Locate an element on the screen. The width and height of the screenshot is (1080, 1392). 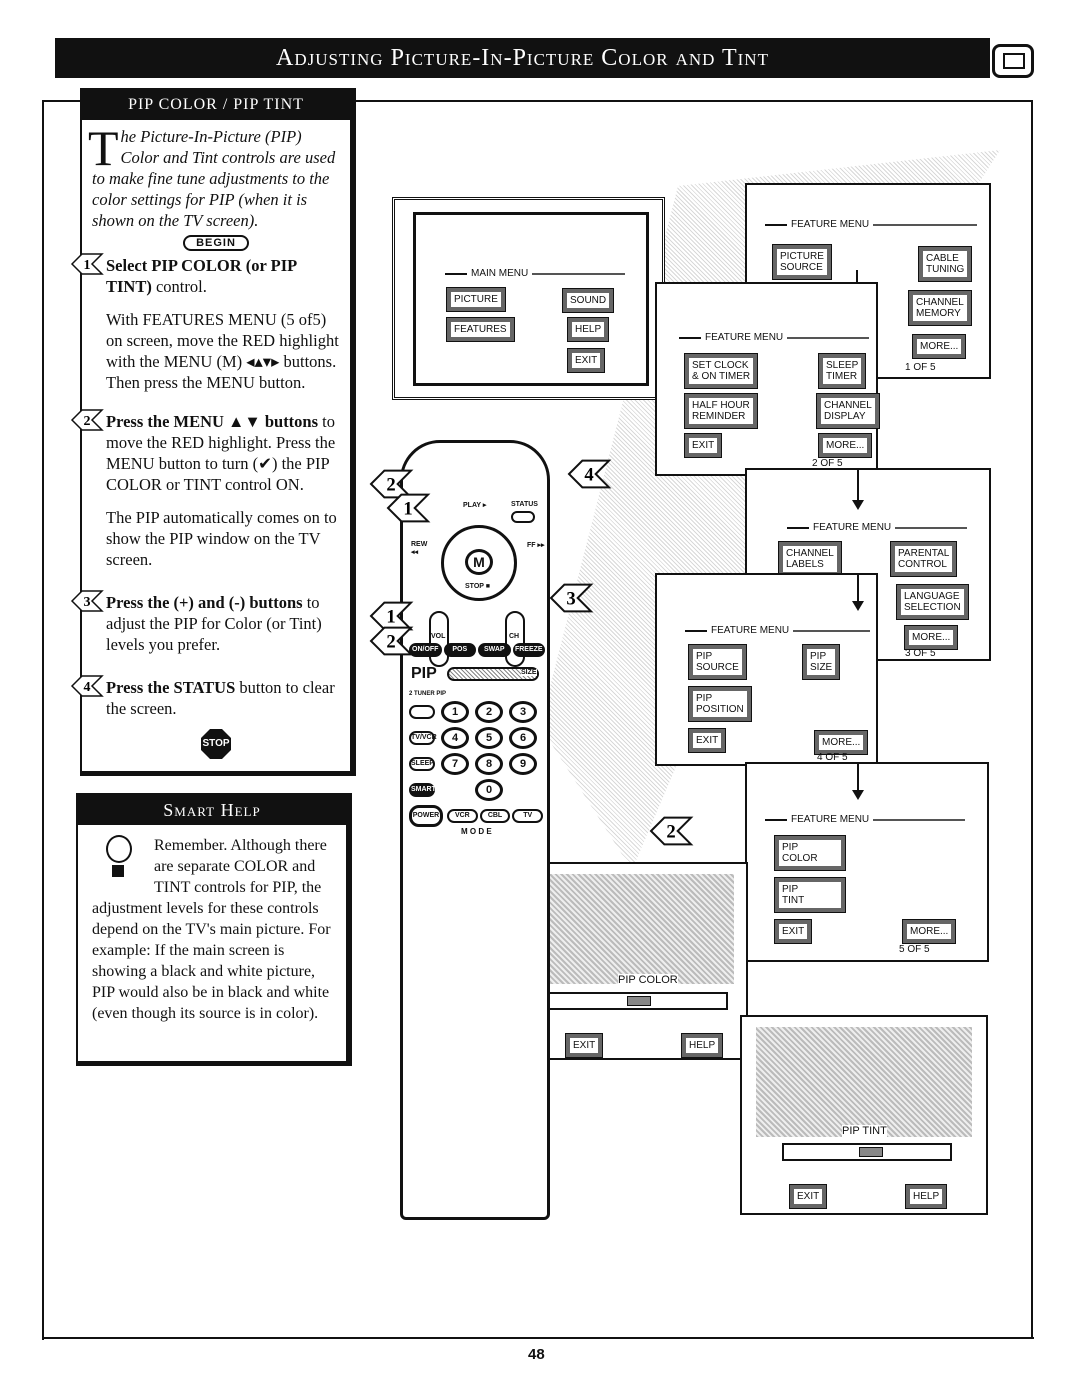
ab-button is located at coordinates (422, 712).